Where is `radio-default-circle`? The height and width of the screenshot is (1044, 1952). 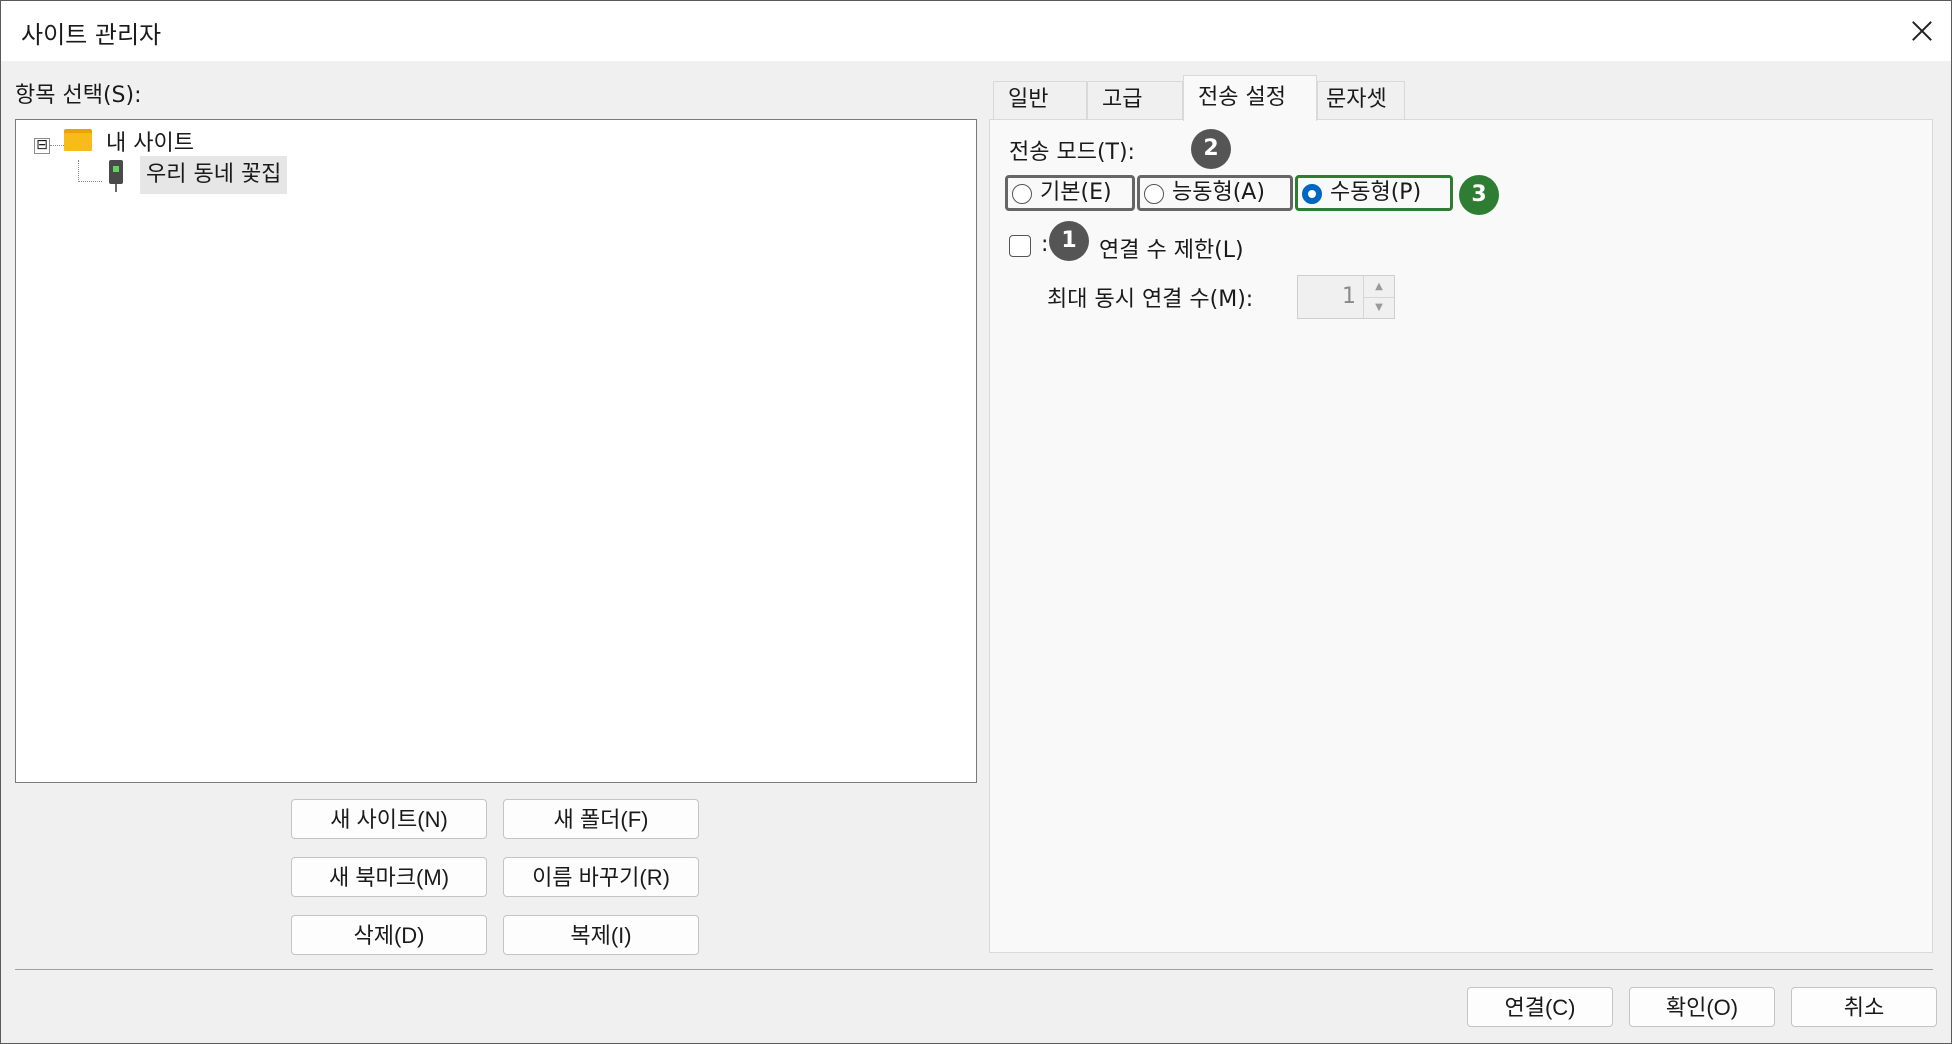
radio-default-circle is located at coordinates (1022, 194).